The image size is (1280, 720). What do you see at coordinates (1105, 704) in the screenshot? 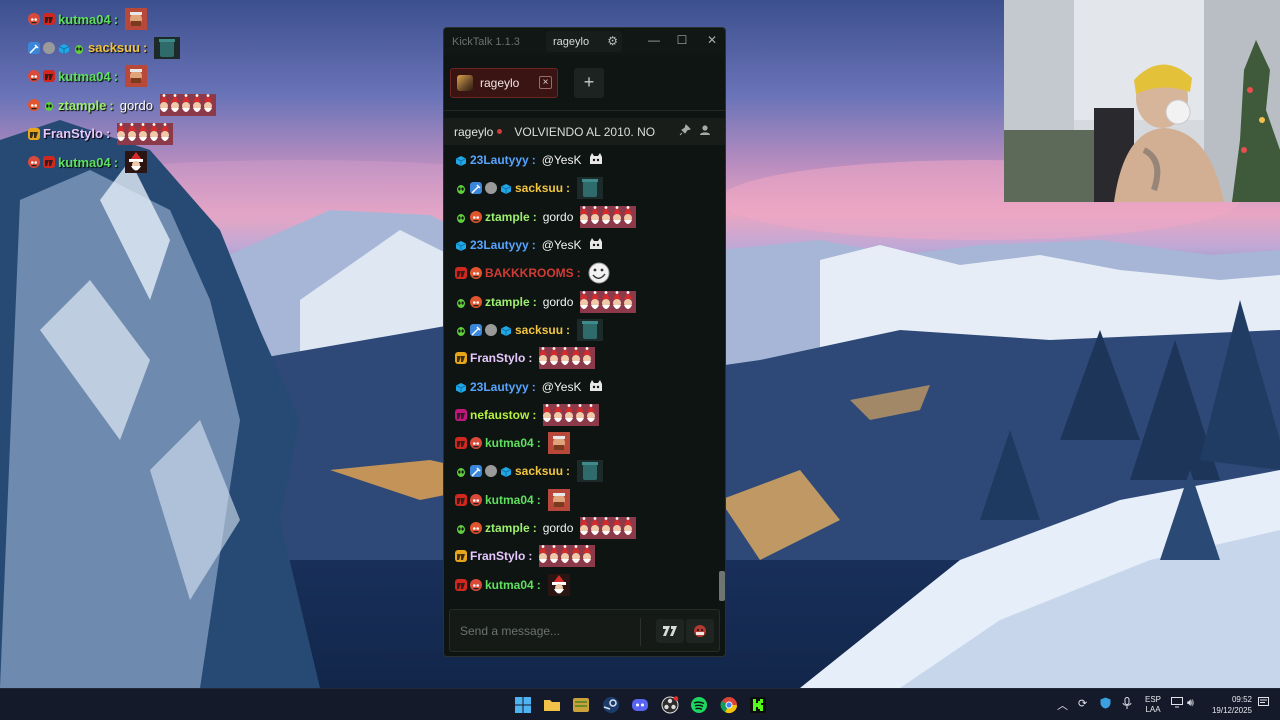
I see `shield-icon` at bounding box center [1105, 704].